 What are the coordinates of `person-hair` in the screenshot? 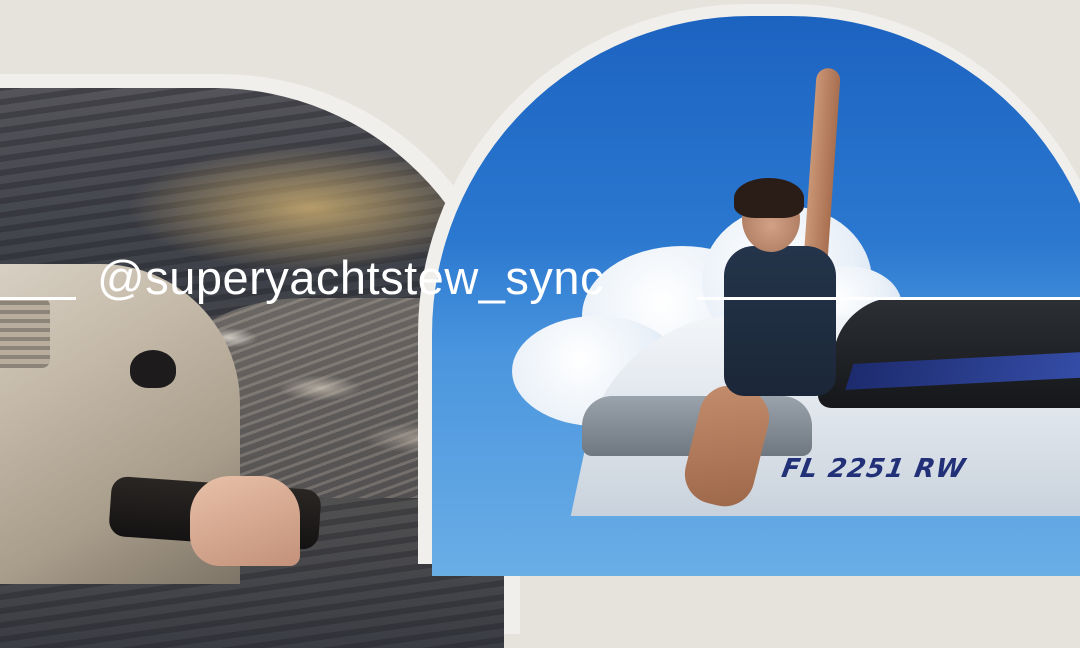 It's located at (769, 198).